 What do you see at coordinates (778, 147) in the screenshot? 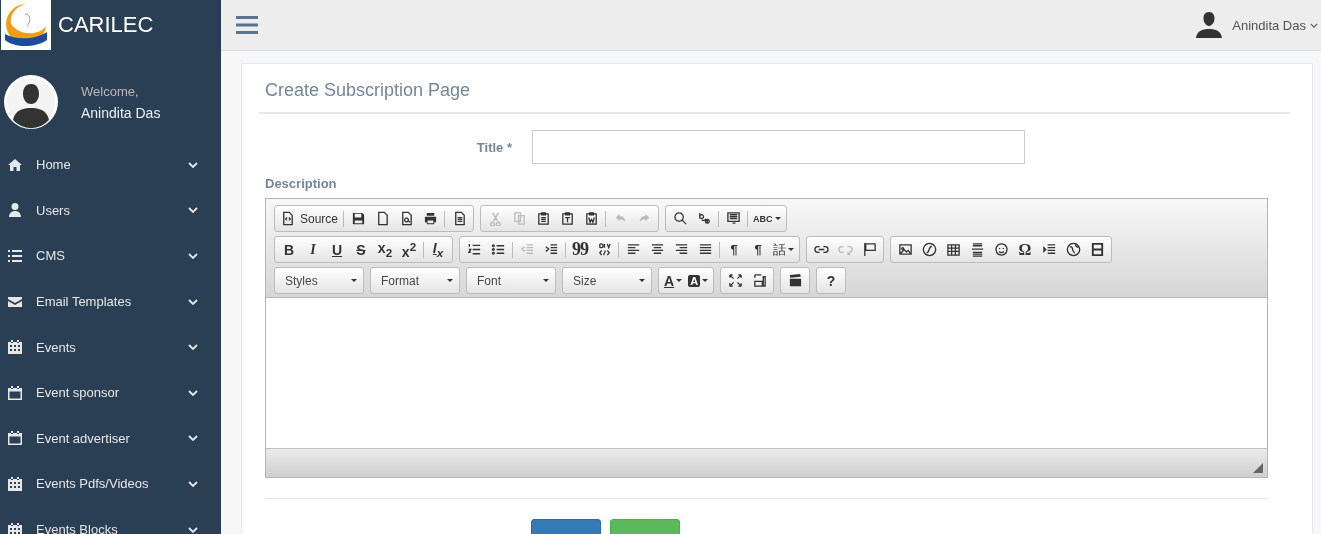
I see `title-input` at bounding box center [778, 147].